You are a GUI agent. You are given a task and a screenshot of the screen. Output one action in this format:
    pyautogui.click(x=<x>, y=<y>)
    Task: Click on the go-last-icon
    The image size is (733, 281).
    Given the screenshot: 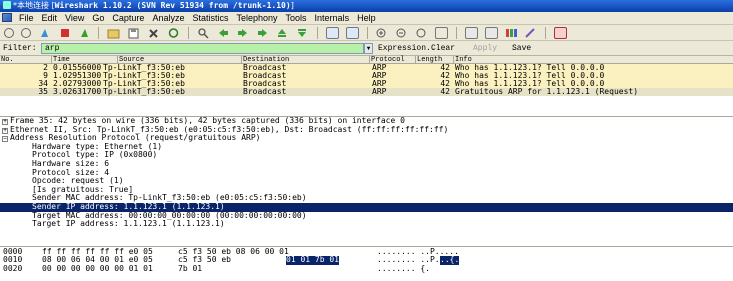 What is the action you would take?
    pyautogui.click(x=302, y=33)
    